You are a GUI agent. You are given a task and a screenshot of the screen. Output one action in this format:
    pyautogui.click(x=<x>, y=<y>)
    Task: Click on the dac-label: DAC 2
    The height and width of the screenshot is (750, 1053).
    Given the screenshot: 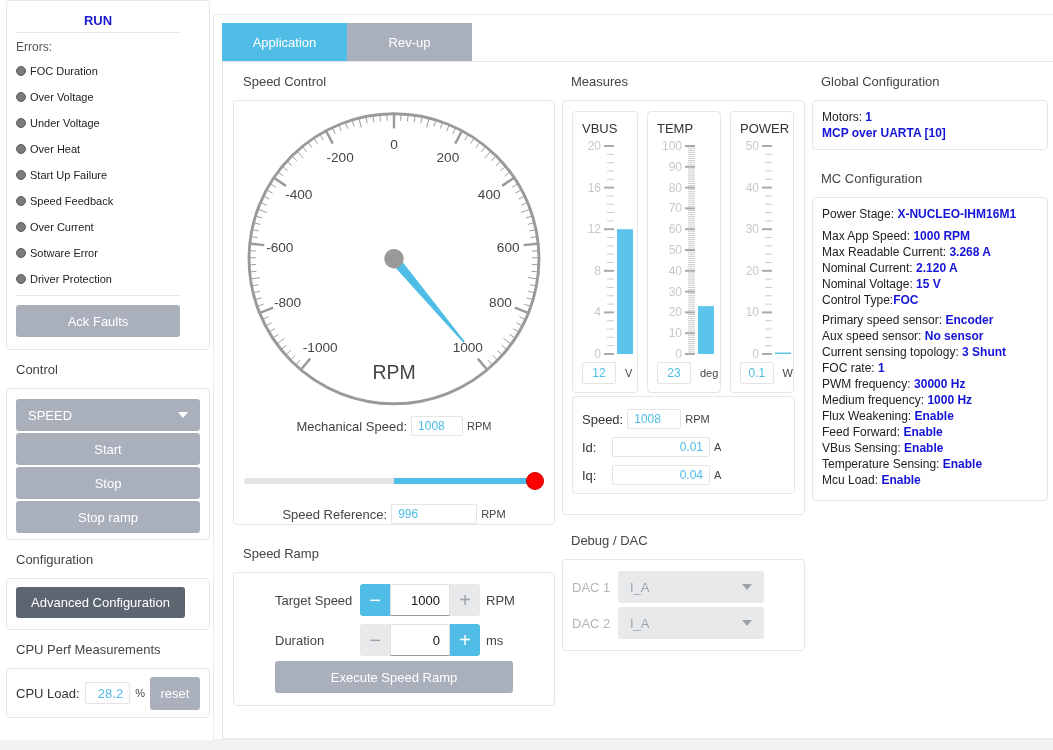 What is the action you would take?
    pyautogui.click(x=592, y=623)
    